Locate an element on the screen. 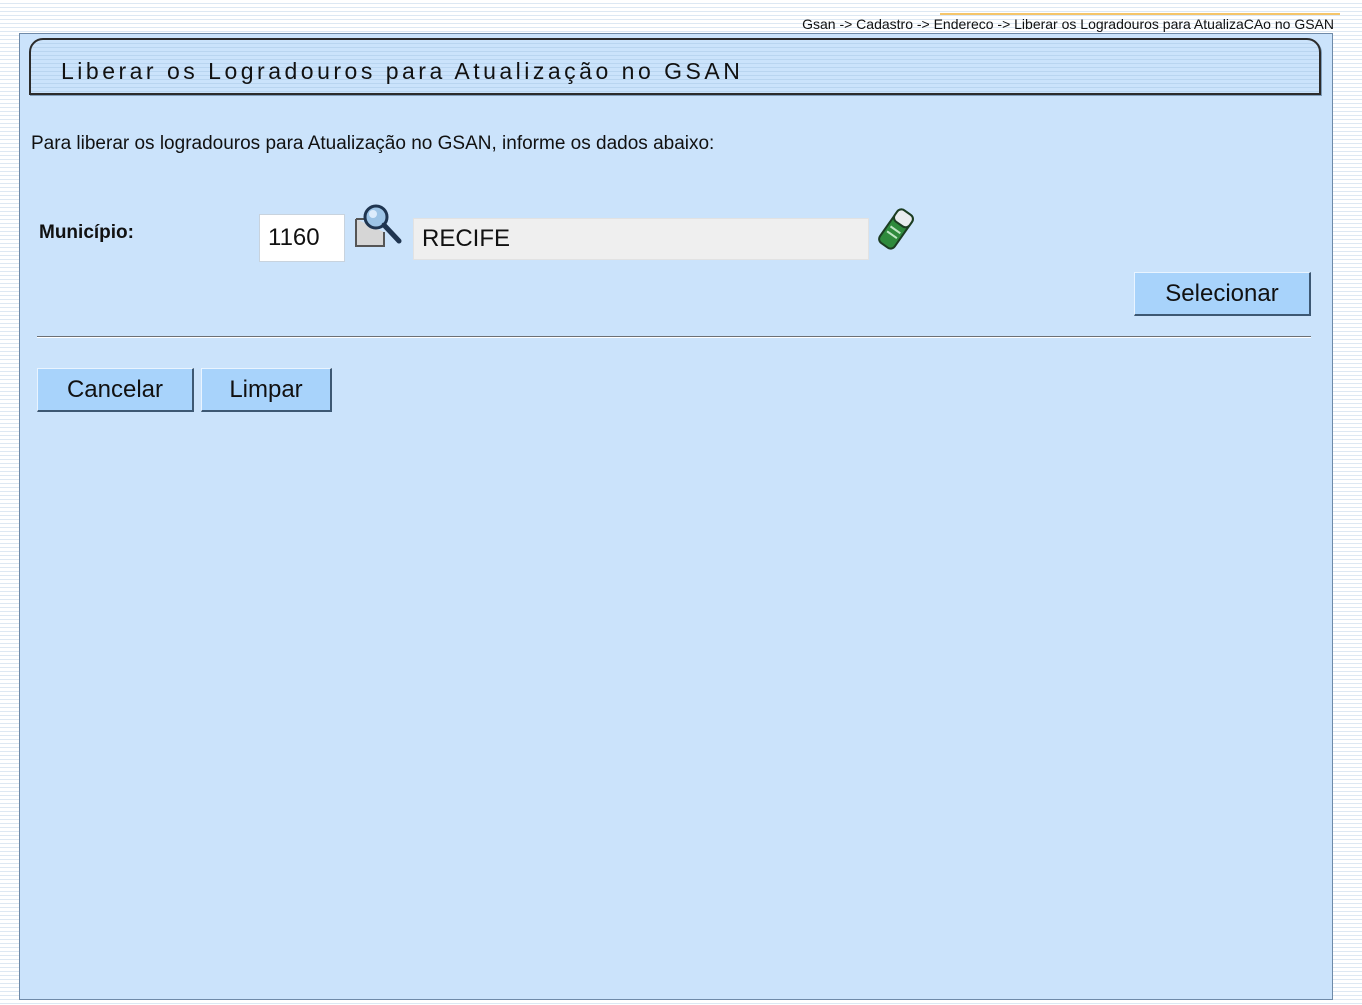 The image size is (1362, 1005). cancel-button: Cancelar is located at coordinates (115, 390).